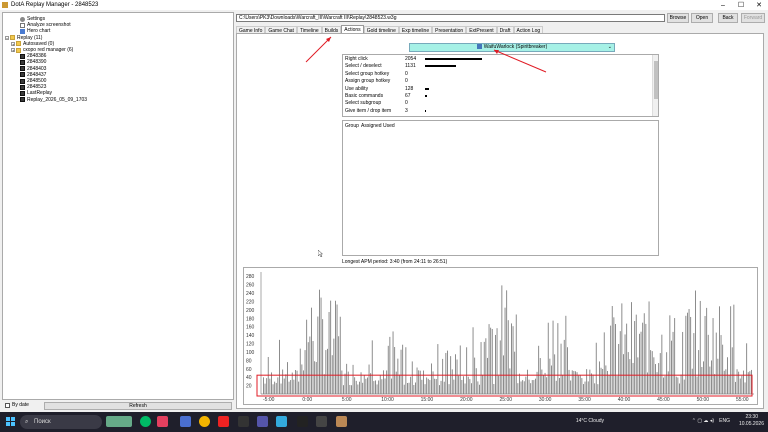 The width and height of the screenshot is (768, 432). What do you see at coordinates (243, 421) in the screenshot?
I see `game-icon` at bounding box center [243, 421].